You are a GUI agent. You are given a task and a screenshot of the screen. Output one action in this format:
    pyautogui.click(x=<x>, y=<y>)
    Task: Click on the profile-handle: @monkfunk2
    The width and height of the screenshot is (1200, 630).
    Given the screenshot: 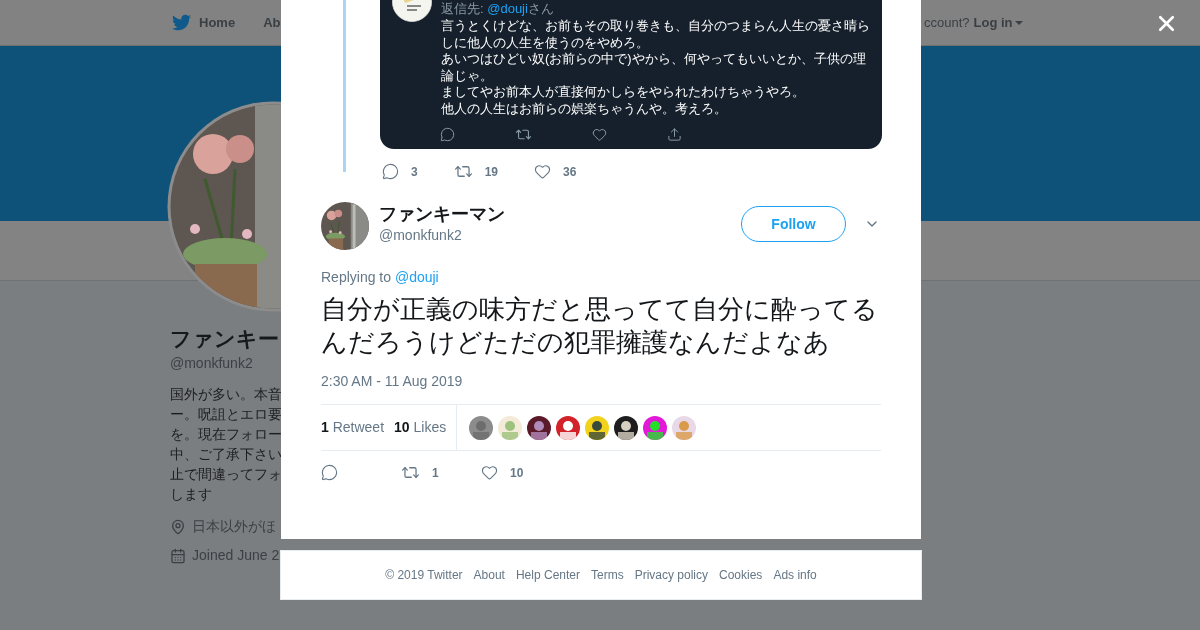 What is the action you would take?
    pyautogui.click(x=211, y=363)
    